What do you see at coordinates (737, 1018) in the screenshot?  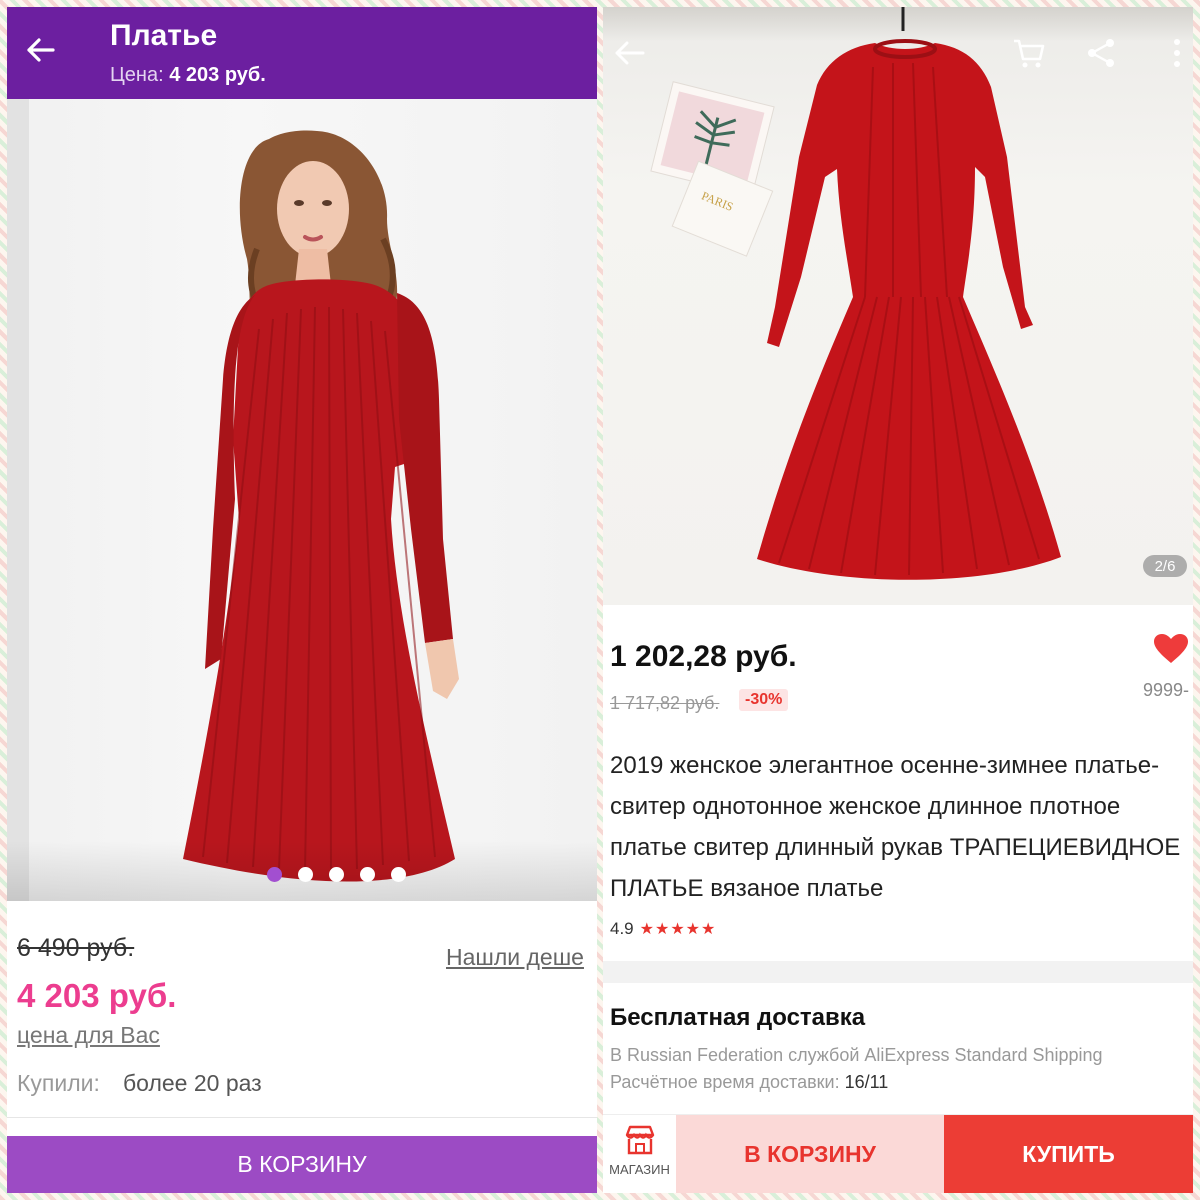 I see `shipping-title: Бесплатная доставка` at bounding box center [737, 1018].